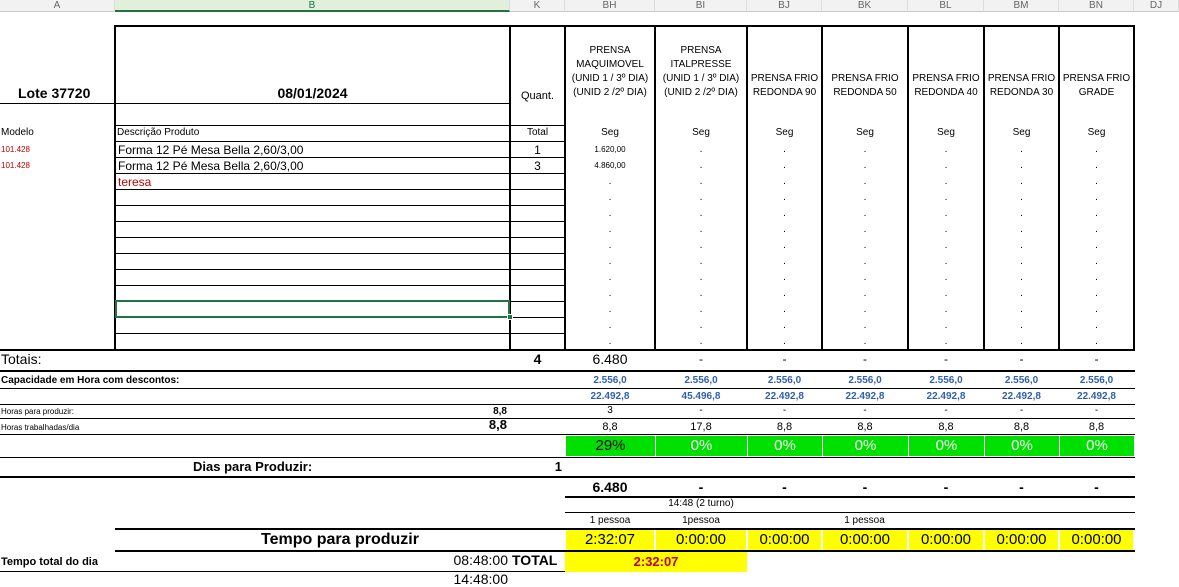  Describe the element at coordinates (946, 359) in the screenshot. I see `totais-bl: -` at that location.